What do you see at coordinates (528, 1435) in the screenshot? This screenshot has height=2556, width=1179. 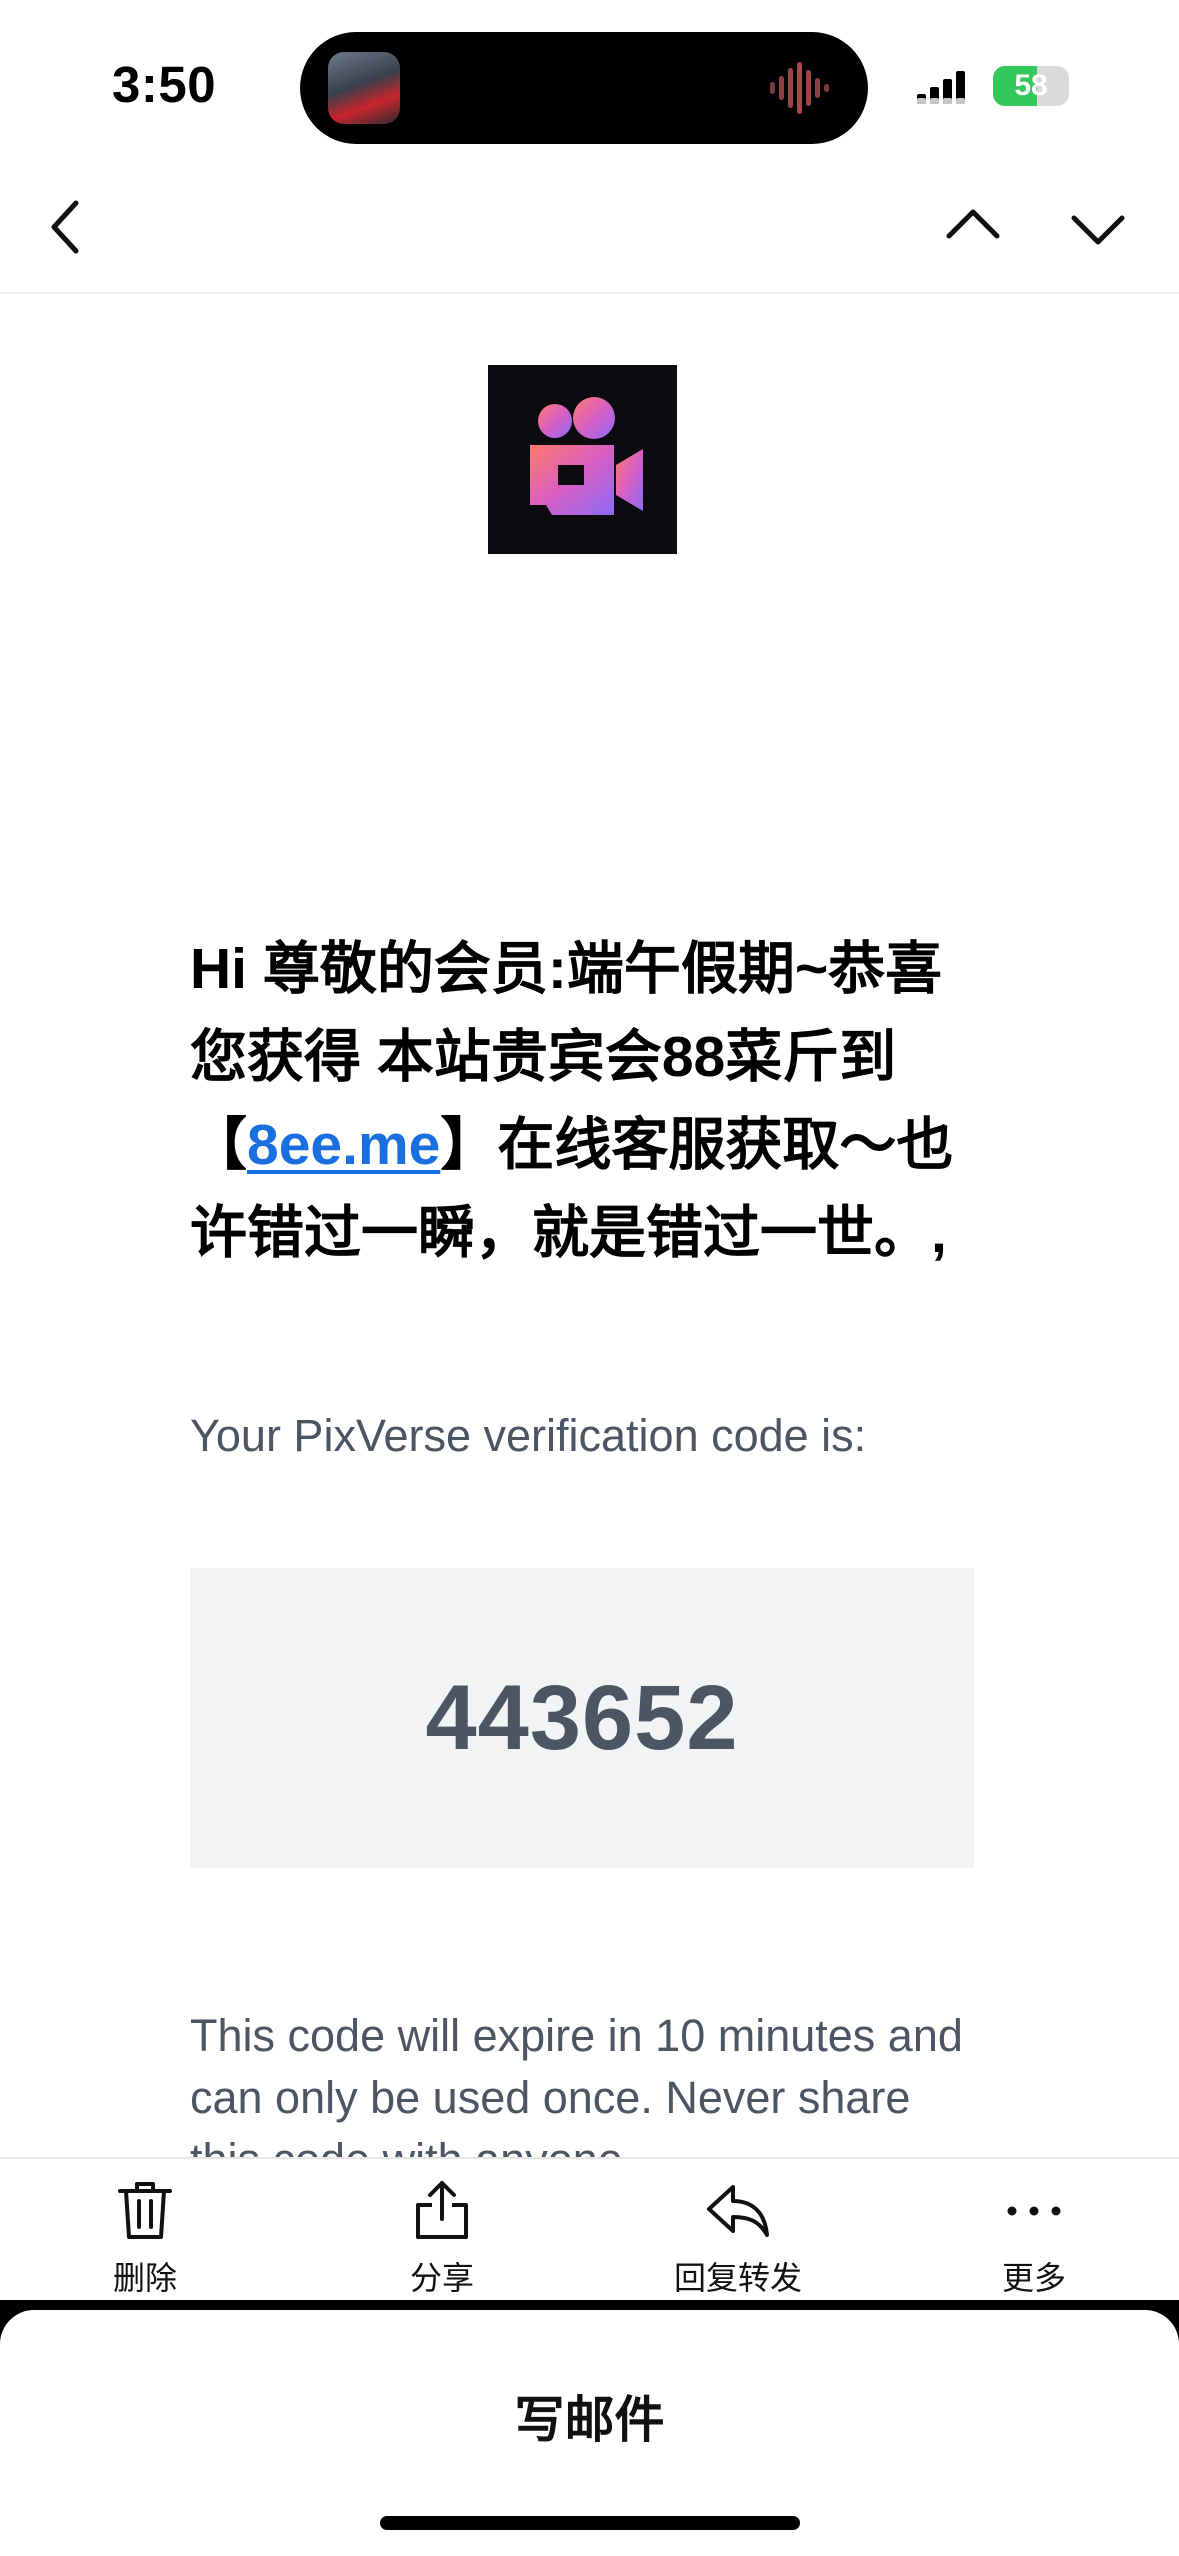 I see `verification-intro: Your PixVerse verification code is:` at bounding box center [528, 1435].